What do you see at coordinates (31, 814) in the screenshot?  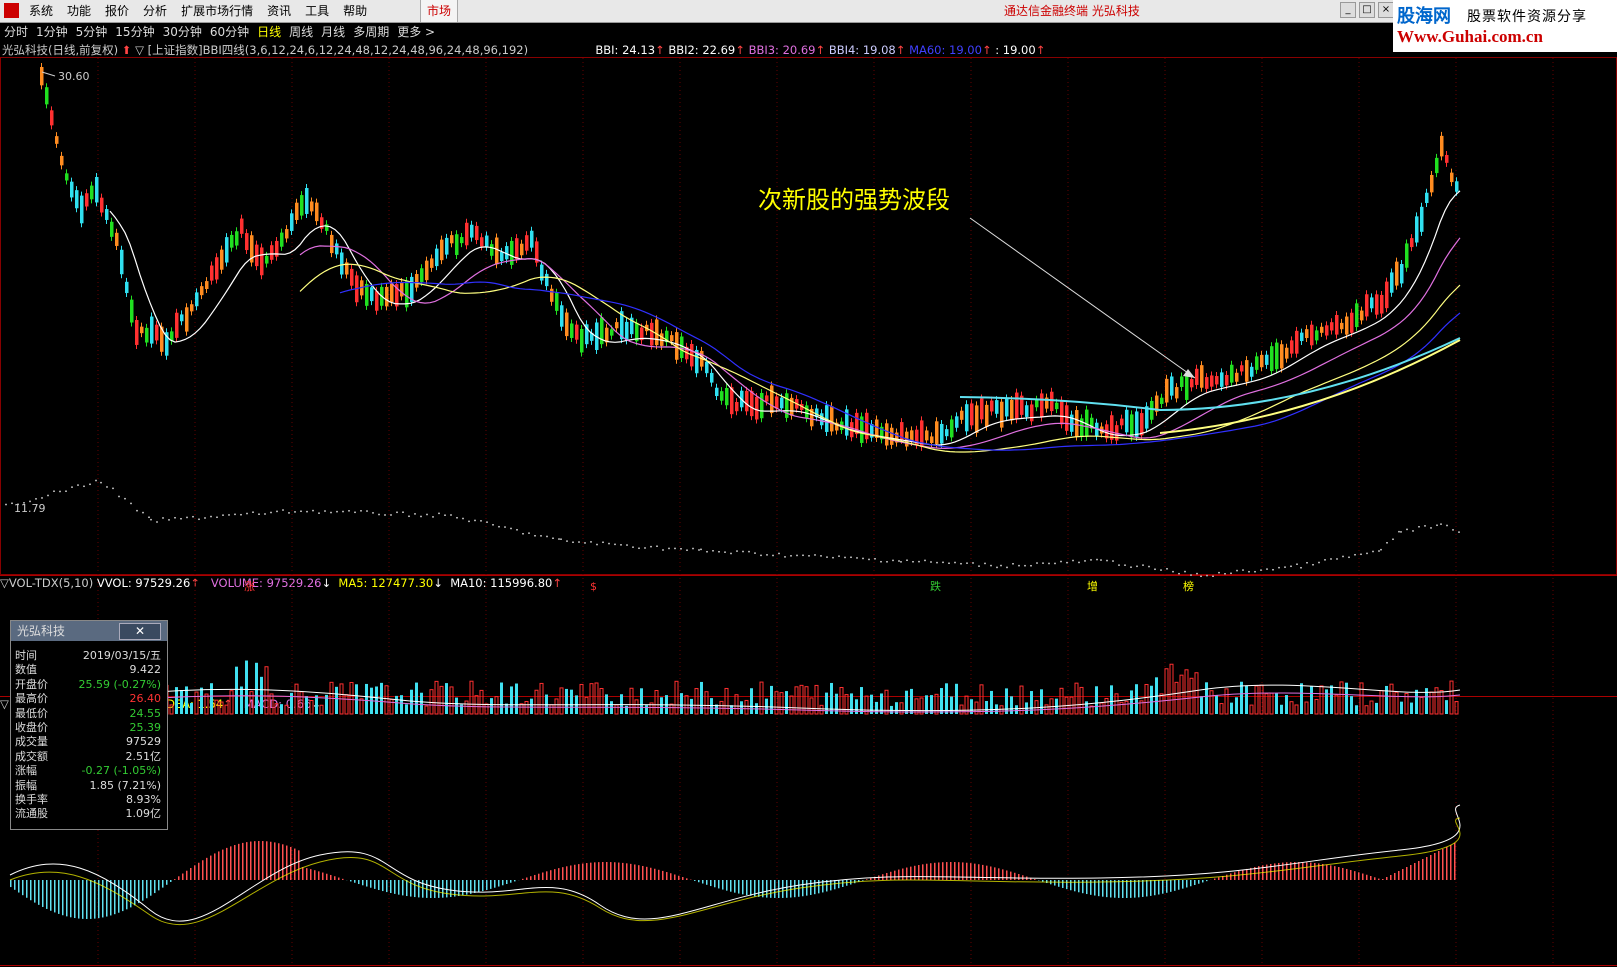 I see `popup-key: 流通股` at bounding box center [31, 814].